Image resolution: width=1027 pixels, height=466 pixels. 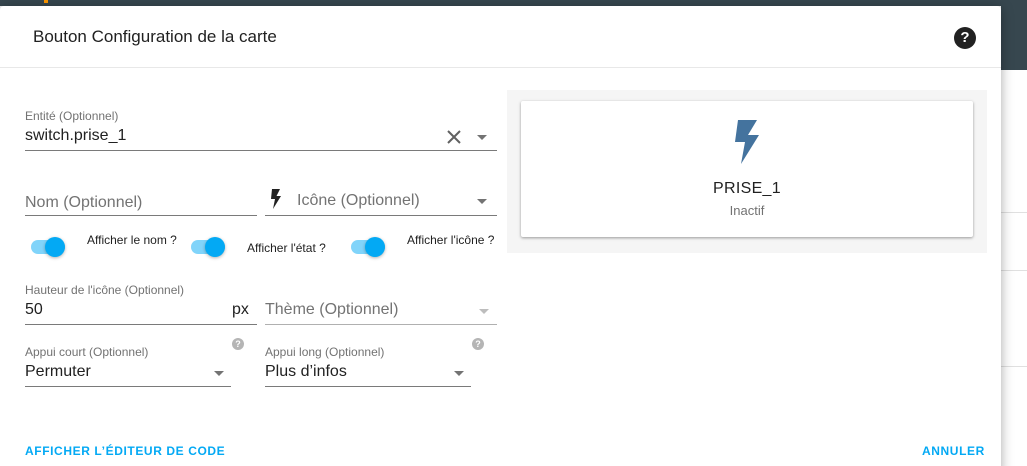 I want to click on entity-field-underline, so click(x=261, y=150).